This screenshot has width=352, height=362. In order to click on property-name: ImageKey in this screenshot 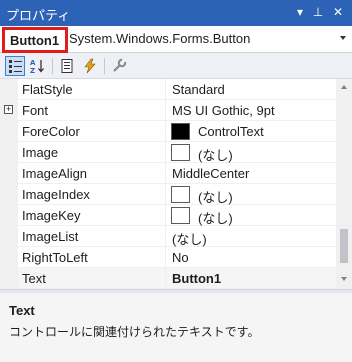, I will do `click(51, 215)`.